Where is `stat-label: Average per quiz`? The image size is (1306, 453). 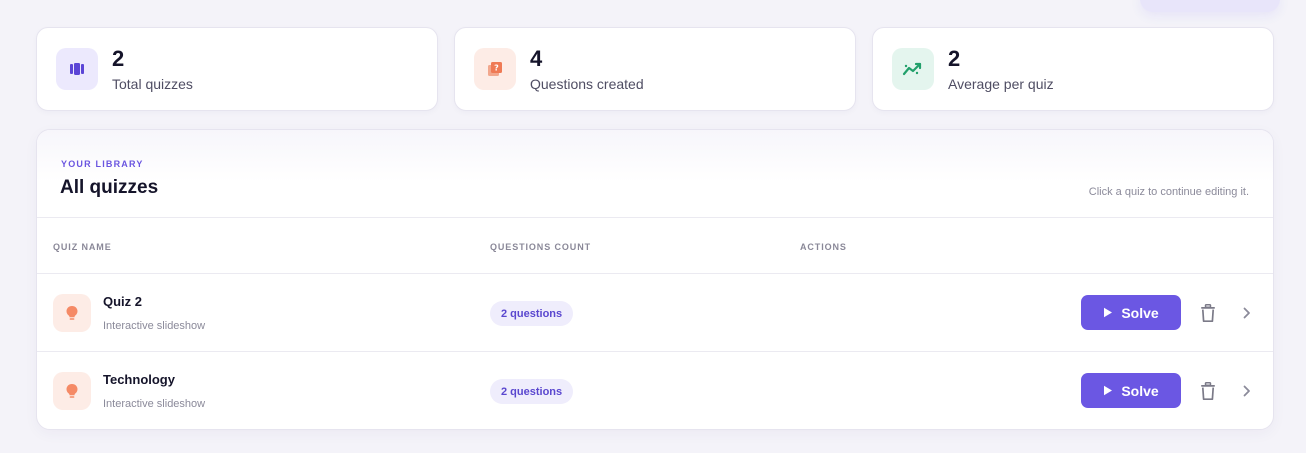 stat-label: Average per quiz is located at coordinates (1001, 83).